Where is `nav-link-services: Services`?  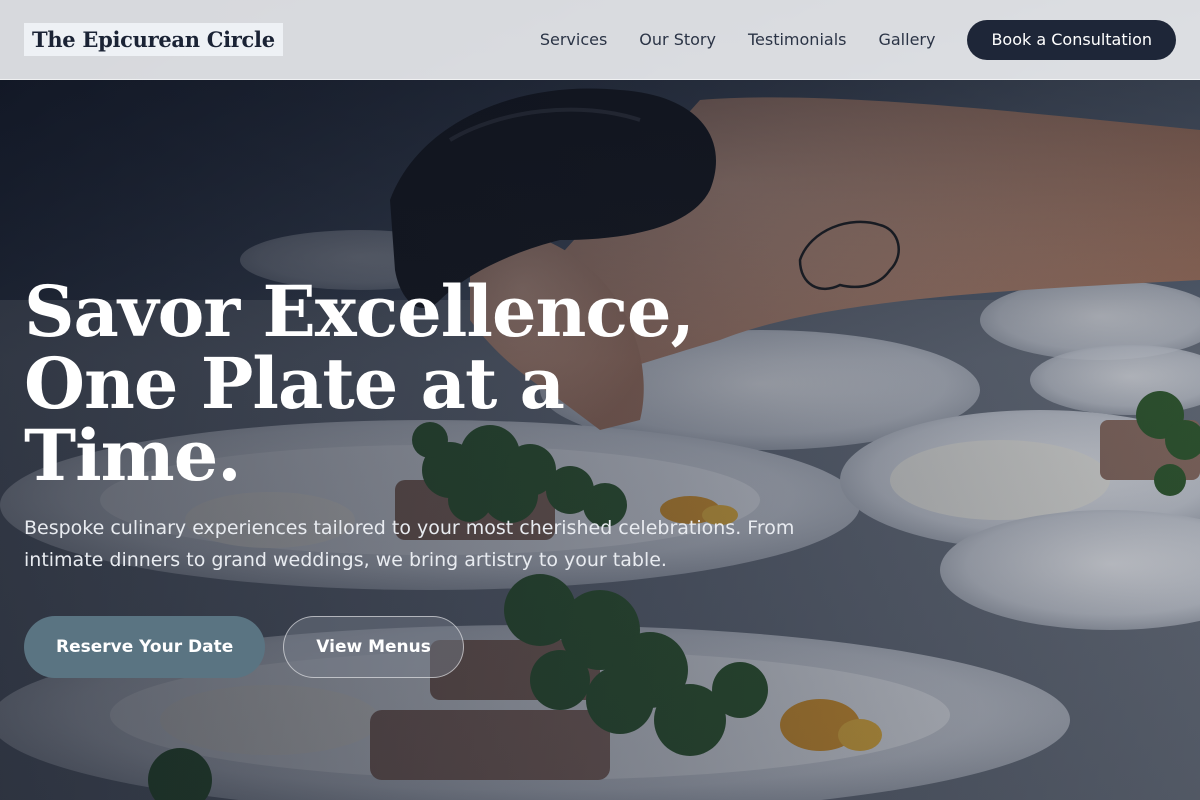 nav-link-services: Services is located at coordinates (573, 39).